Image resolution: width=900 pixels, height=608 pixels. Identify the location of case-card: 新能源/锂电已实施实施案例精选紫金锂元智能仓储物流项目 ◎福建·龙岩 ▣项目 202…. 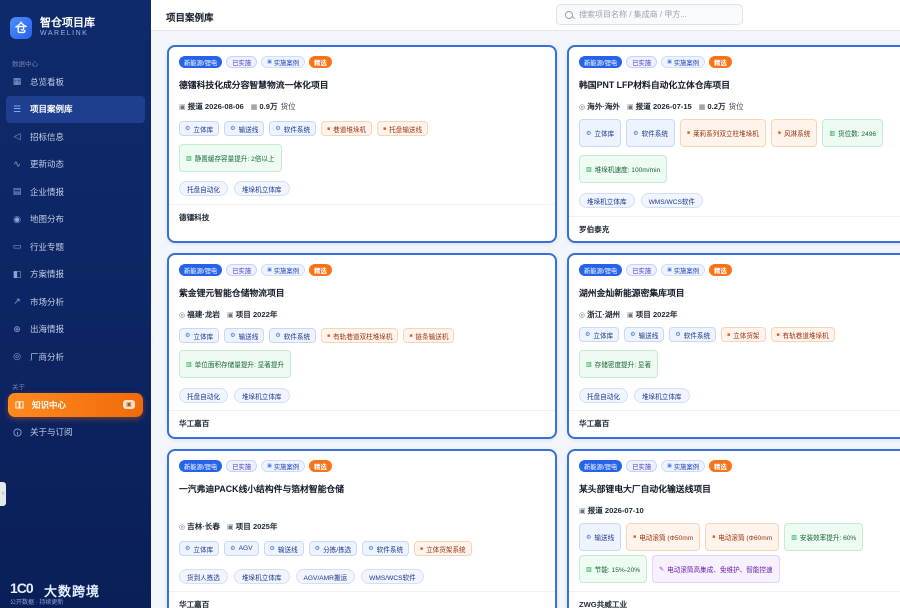
(362, 346).